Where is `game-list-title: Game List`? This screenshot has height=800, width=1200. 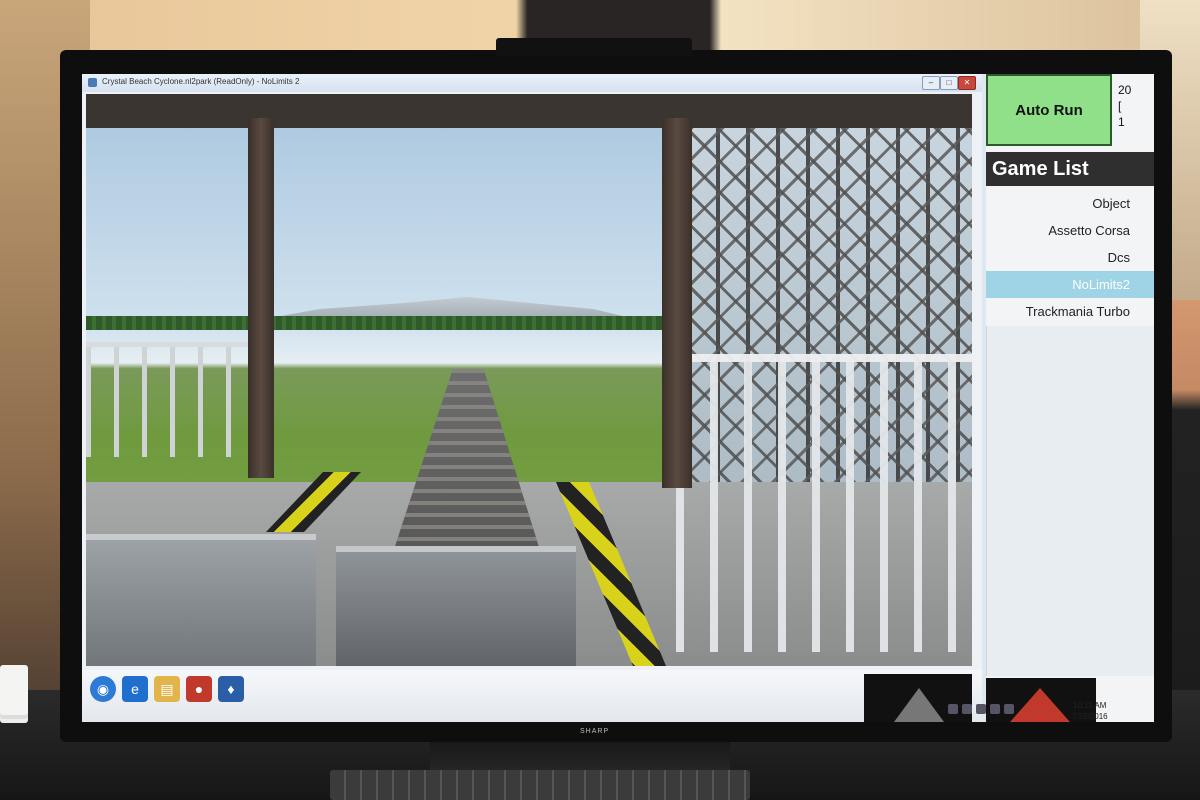
game-list-title: Game List is located at coordinates (1070, 169).